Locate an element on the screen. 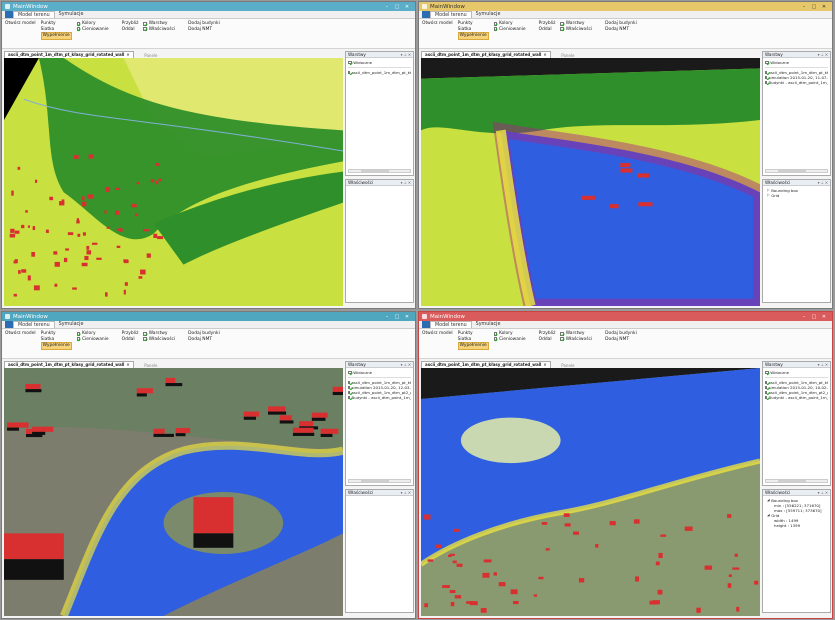  expander-icon: ▷ is located at coordinates (768, 195).